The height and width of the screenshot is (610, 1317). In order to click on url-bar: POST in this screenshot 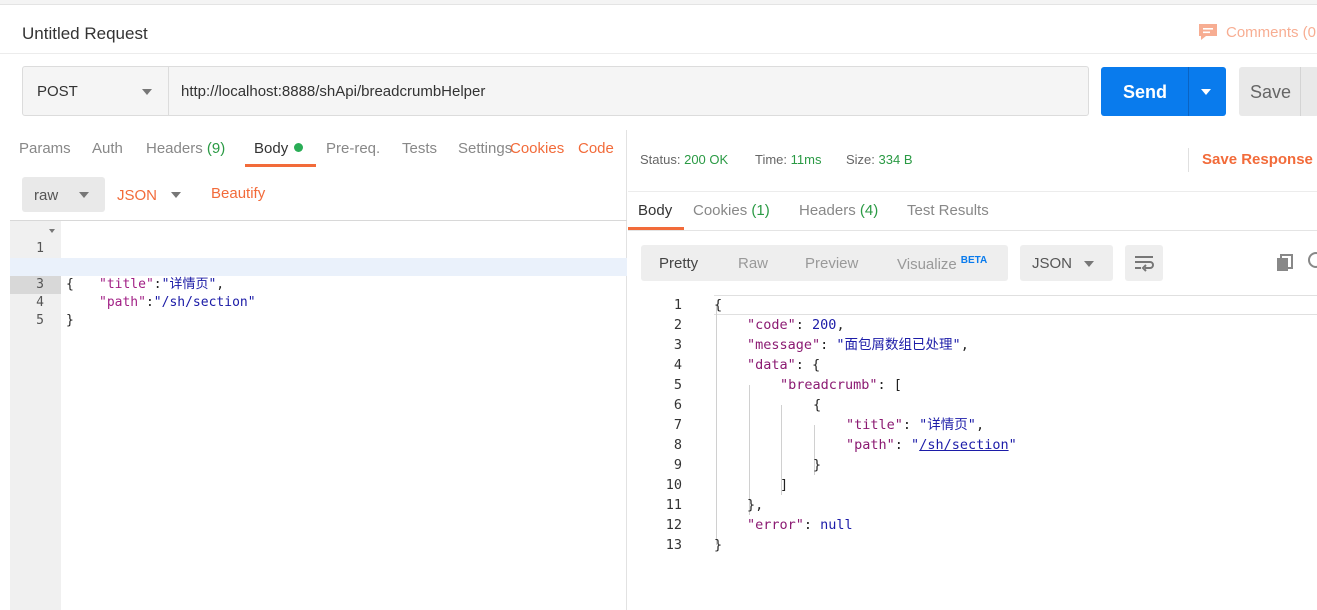, I will do `click(555, 91)`.